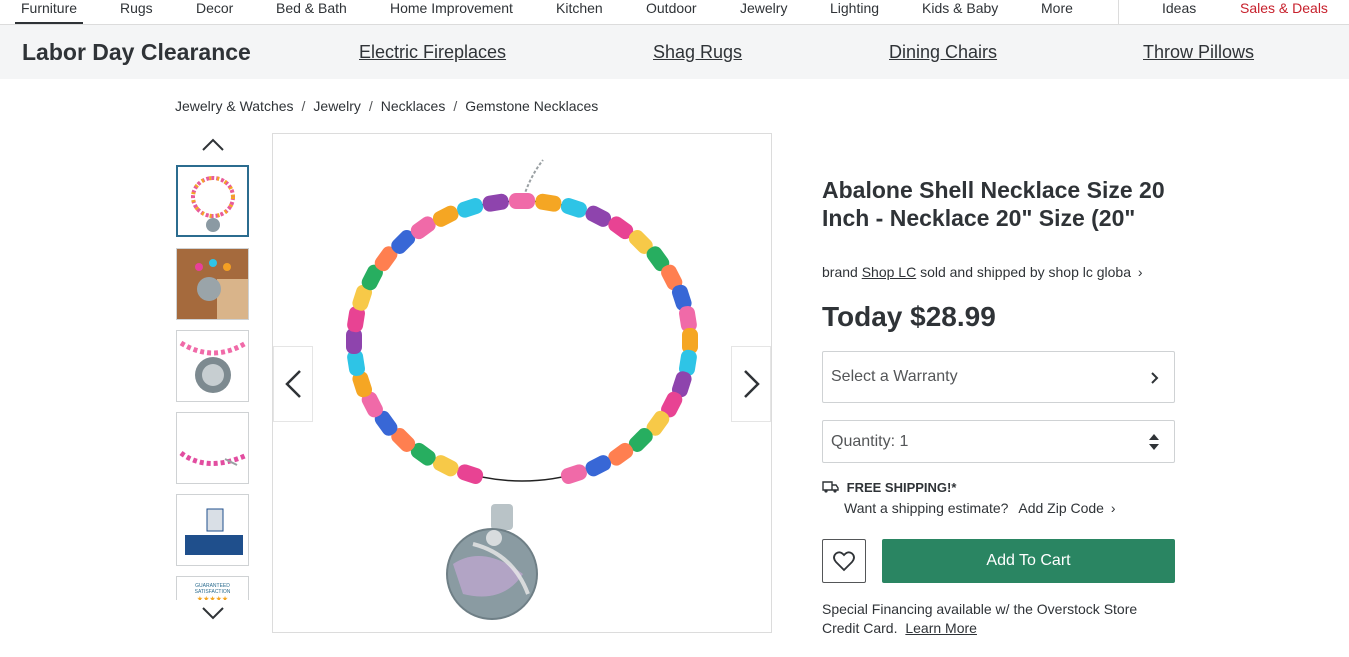 The height and width of the screenshot is (657, 1349). I want to click on brand-prefix: brand, so click(840, 272).